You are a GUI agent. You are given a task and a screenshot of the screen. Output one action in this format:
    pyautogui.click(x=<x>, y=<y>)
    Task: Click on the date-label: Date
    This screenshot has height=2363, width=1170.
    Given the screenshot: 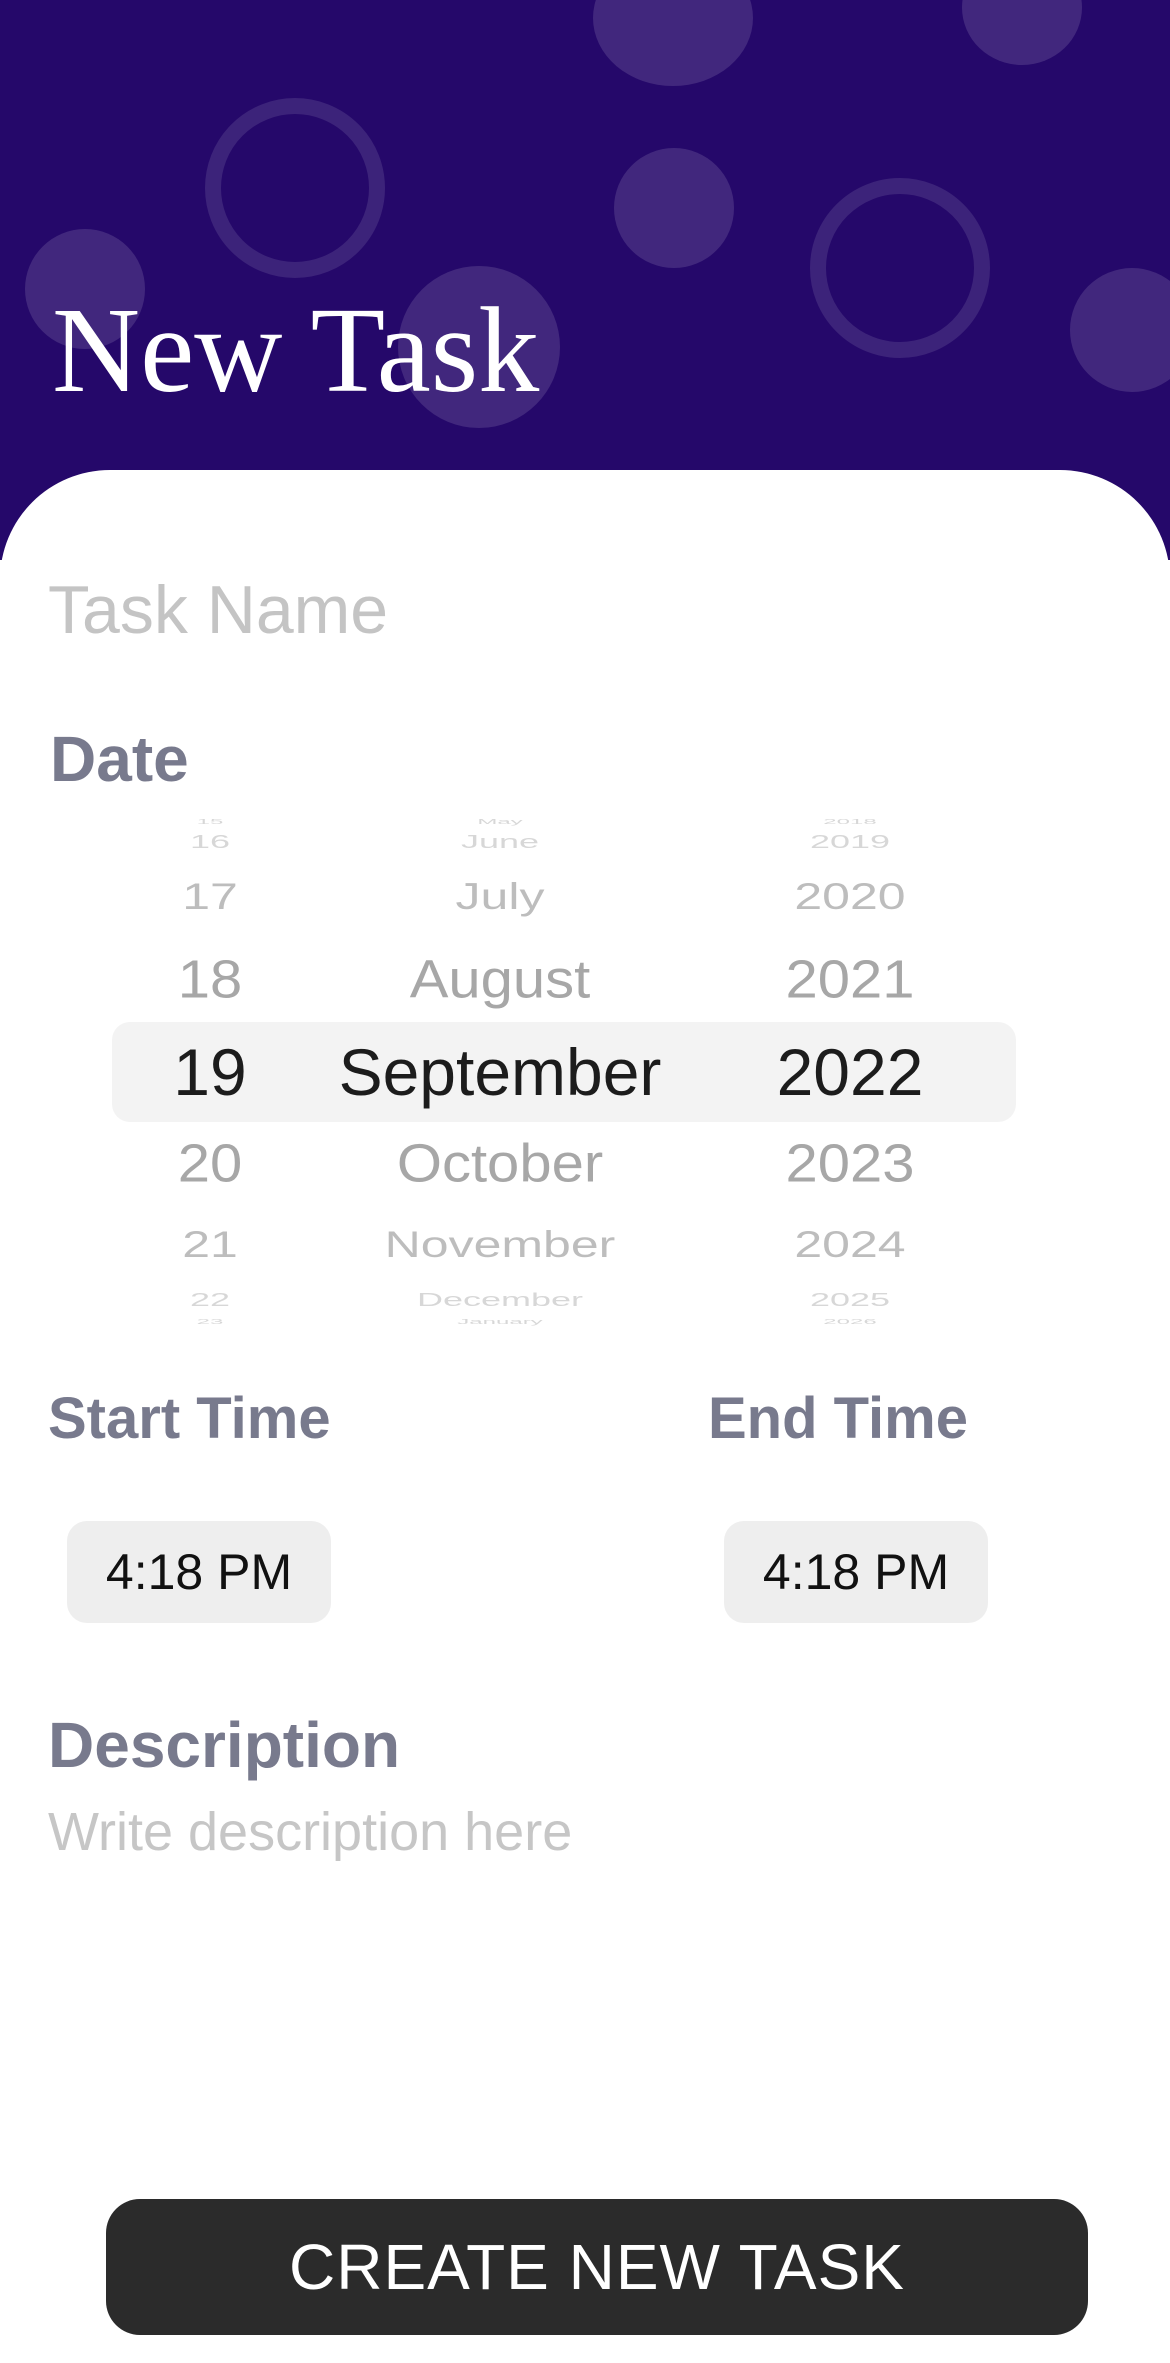 What is the action you would take?
    pyautogui.click(x=119, y=759)
    